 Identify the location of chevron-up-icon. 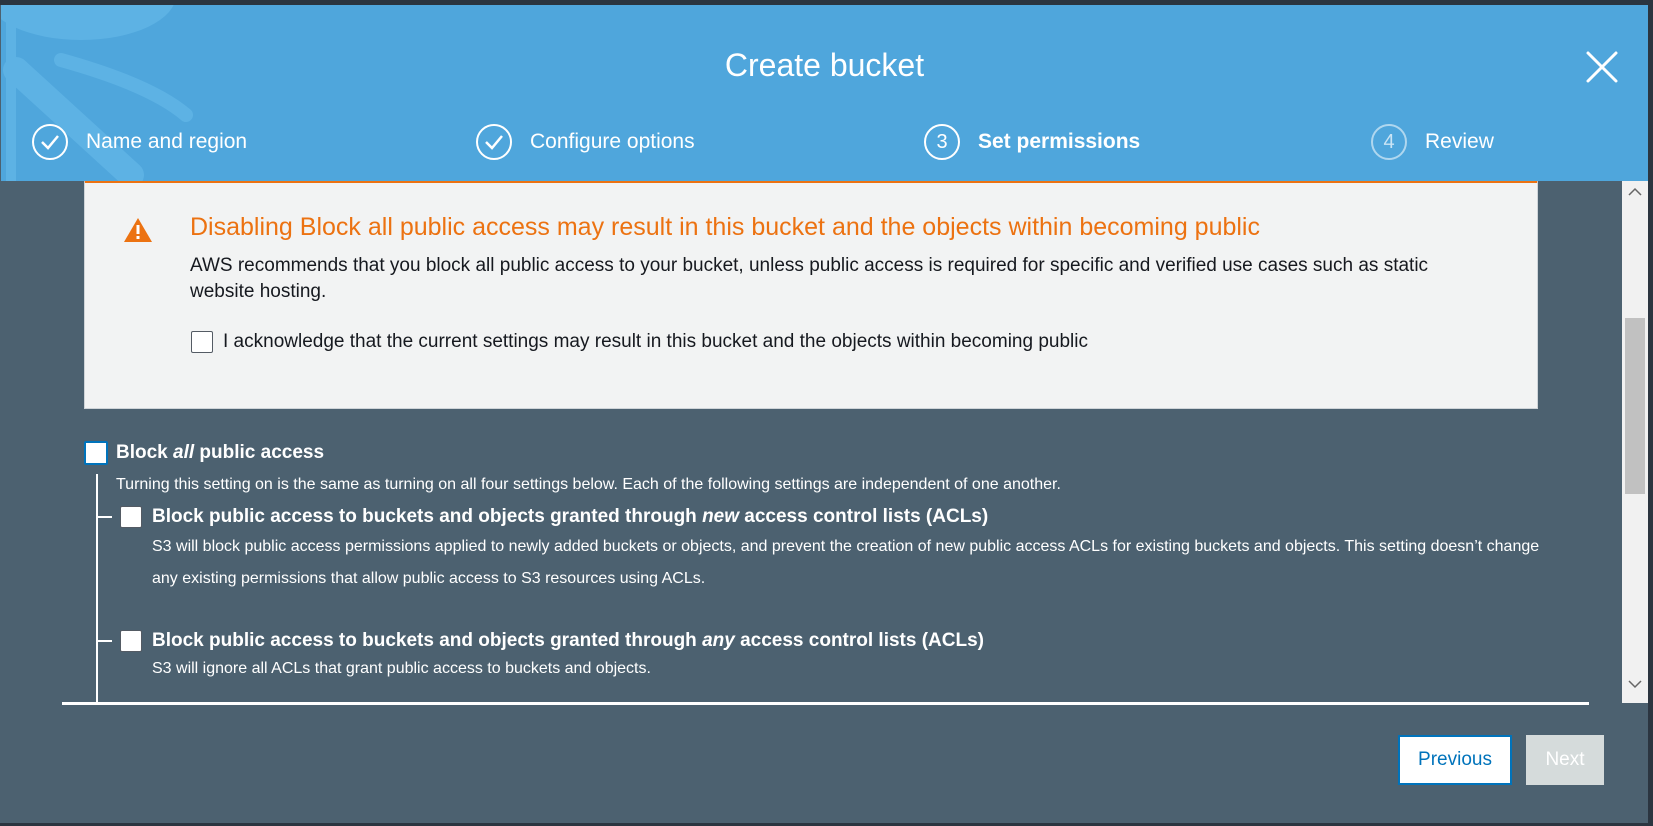
(1635, 197).